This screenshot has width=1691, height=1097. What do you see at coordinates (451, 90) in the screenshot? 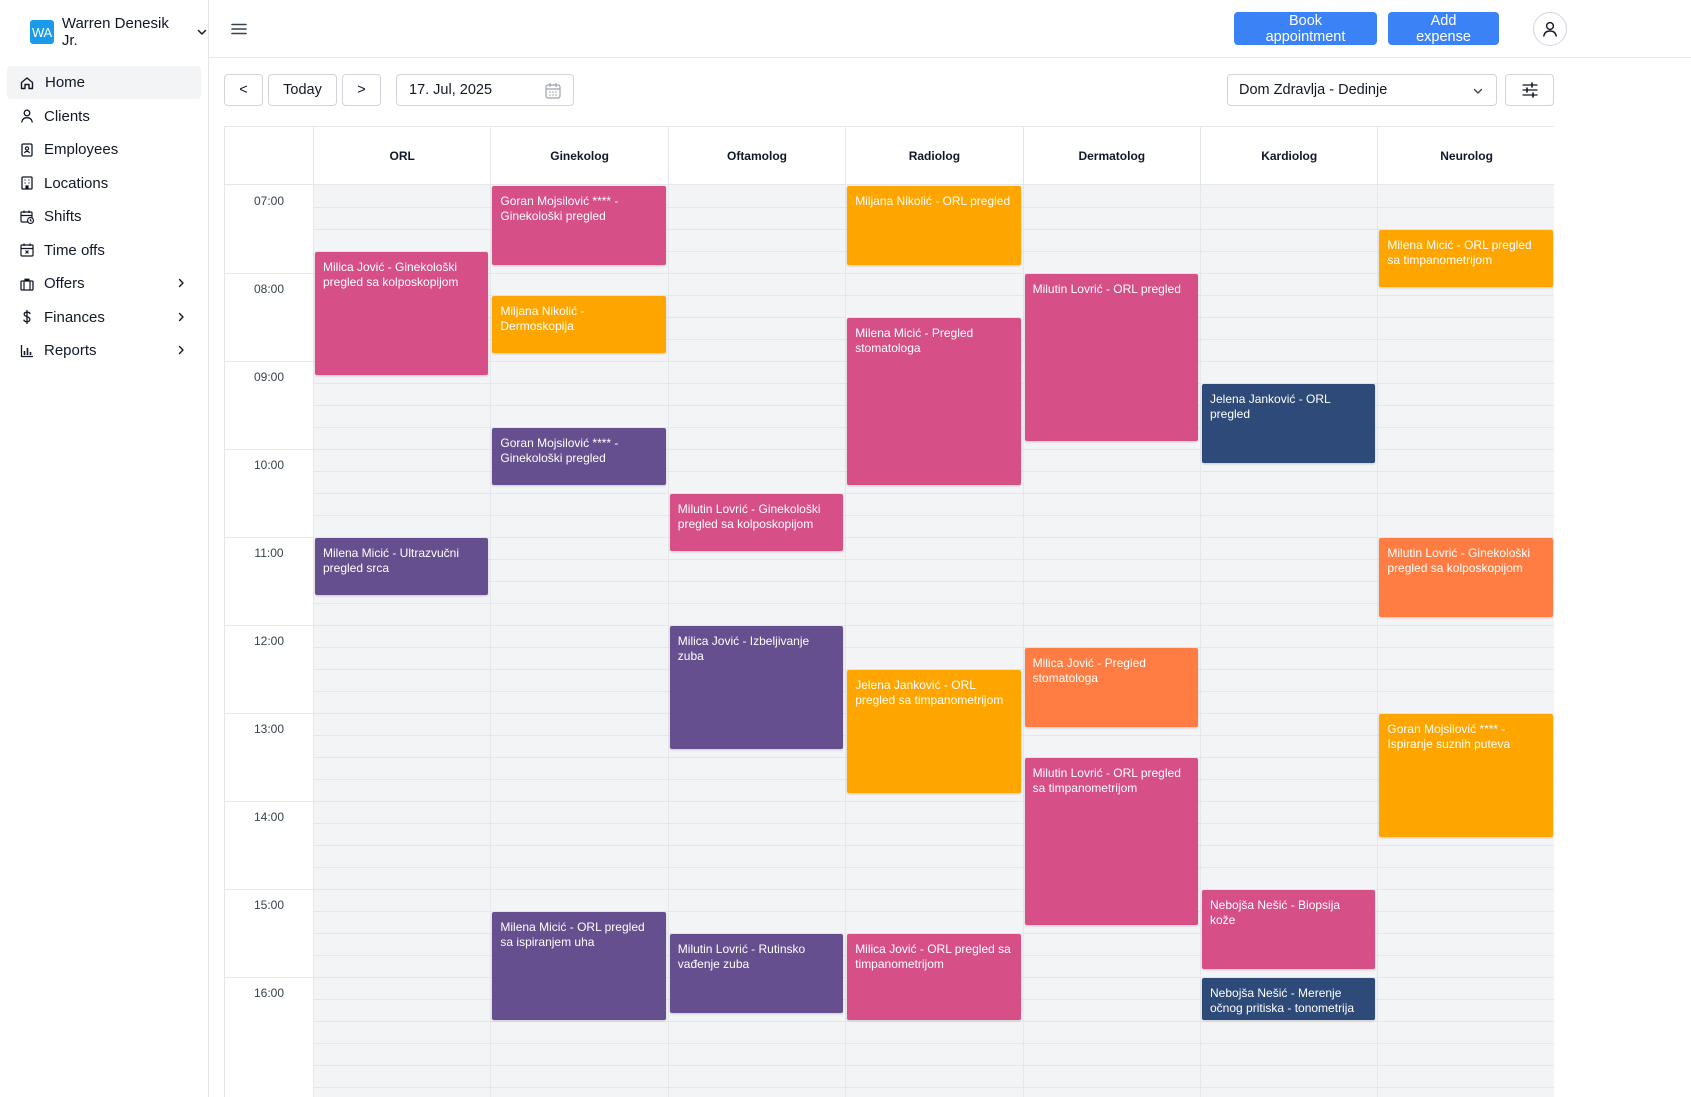
I see `date-value: 17. Jul, 2025` at bounding box center [451, 90].